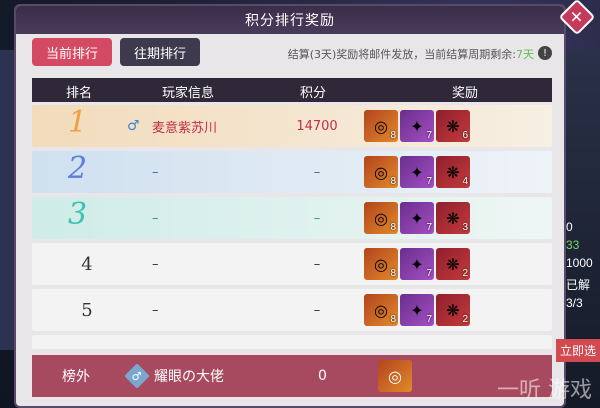 The height and width of the screenshot is (408, 600). What do you see at coordinates (87, 310) in the screenshot?
I see `rank-number: 5` at bounding box center [87, 310].